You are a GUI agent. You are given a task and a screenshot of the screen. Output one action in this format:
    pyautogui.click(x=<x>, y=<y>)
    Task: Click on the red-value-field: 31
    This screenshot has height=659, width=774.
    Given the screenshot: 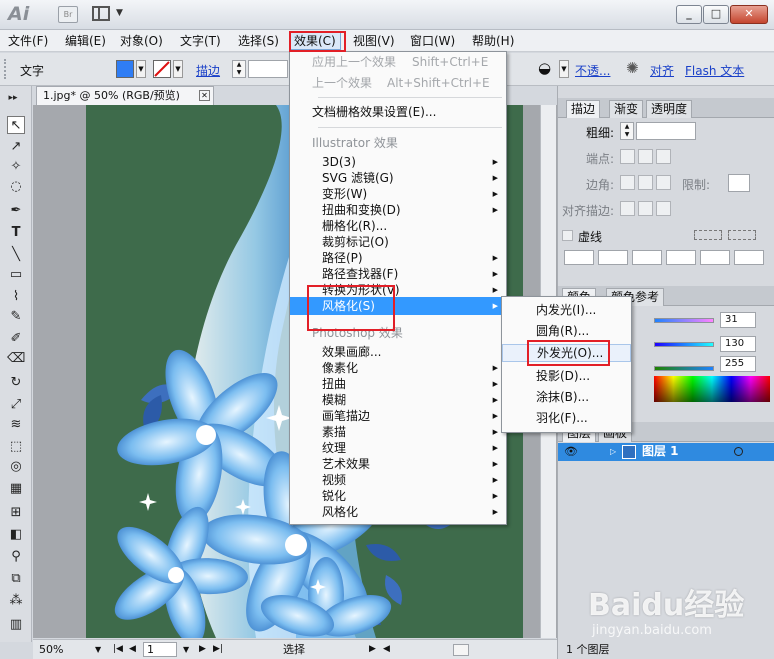 What is the action you would take?
    pyautogui.click(x=738, y=320)
    